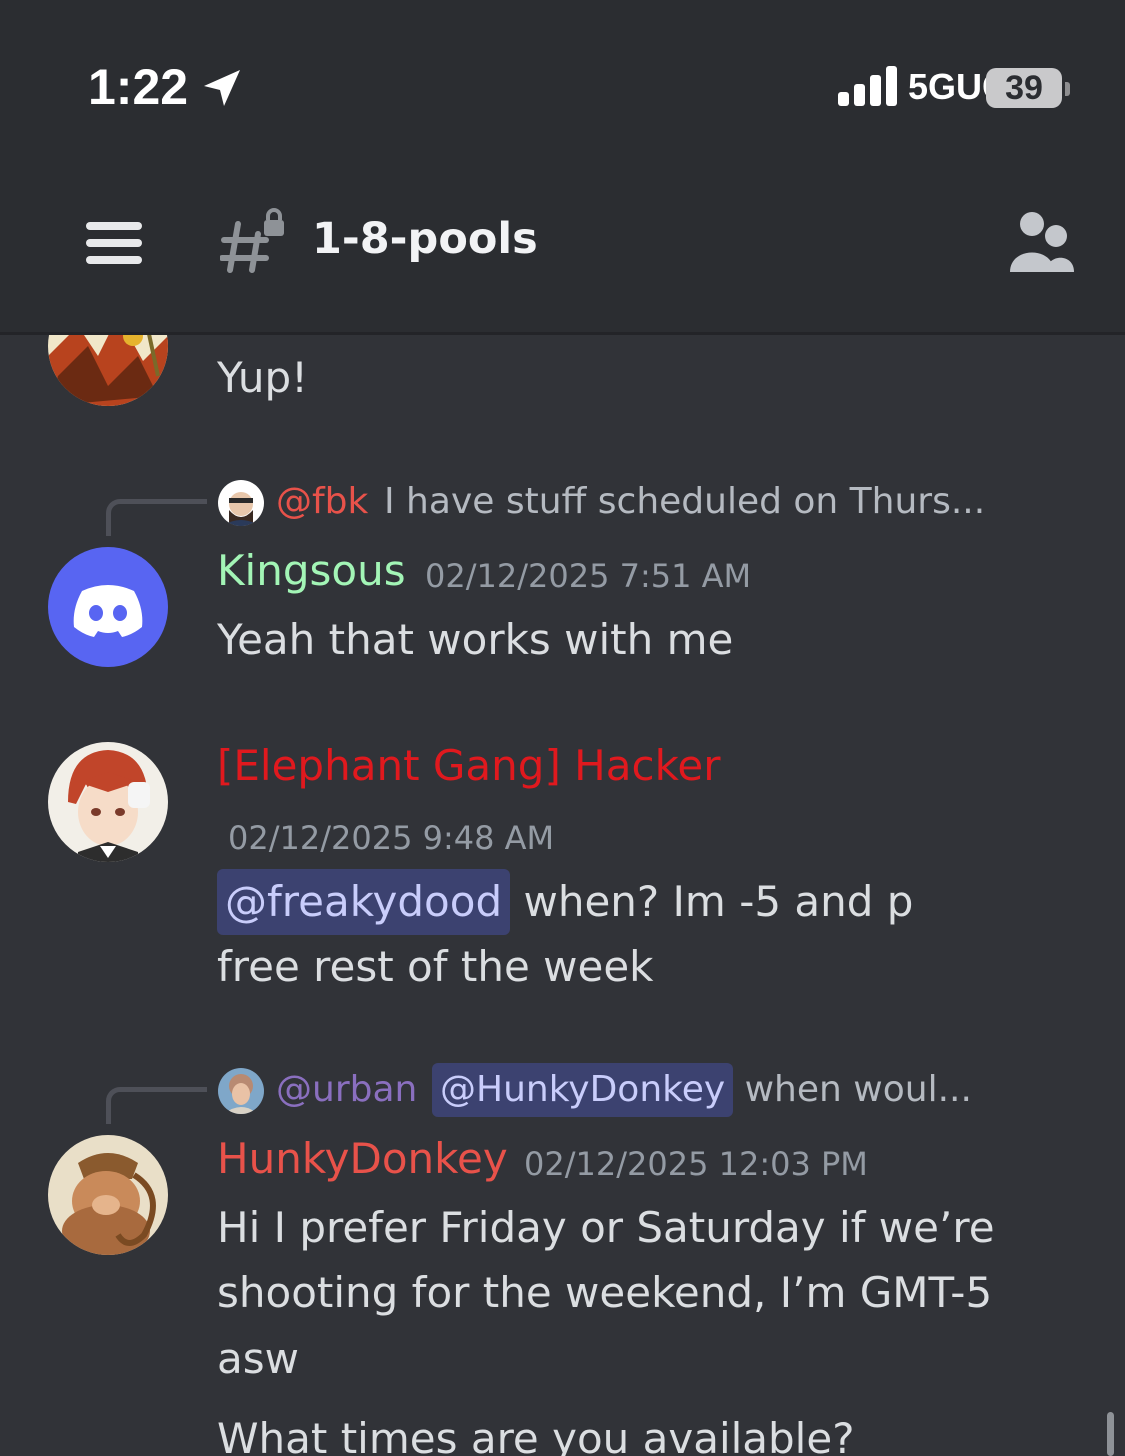  I want to click on members-icon, so click(1041, 243).